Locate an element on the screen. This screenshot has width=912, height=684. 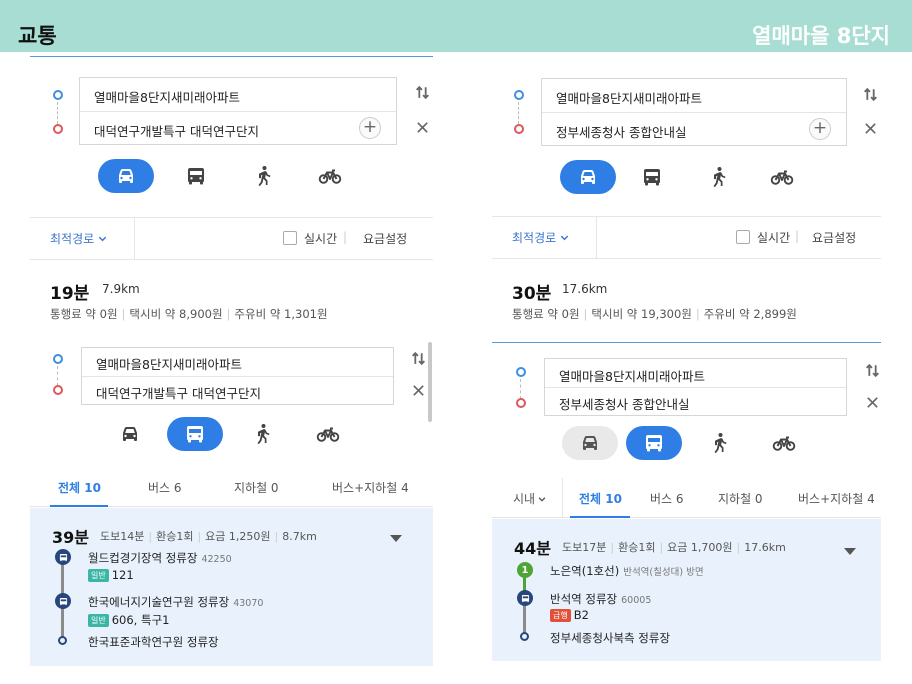
end-stop-icon is located at coordinates (524, 636).